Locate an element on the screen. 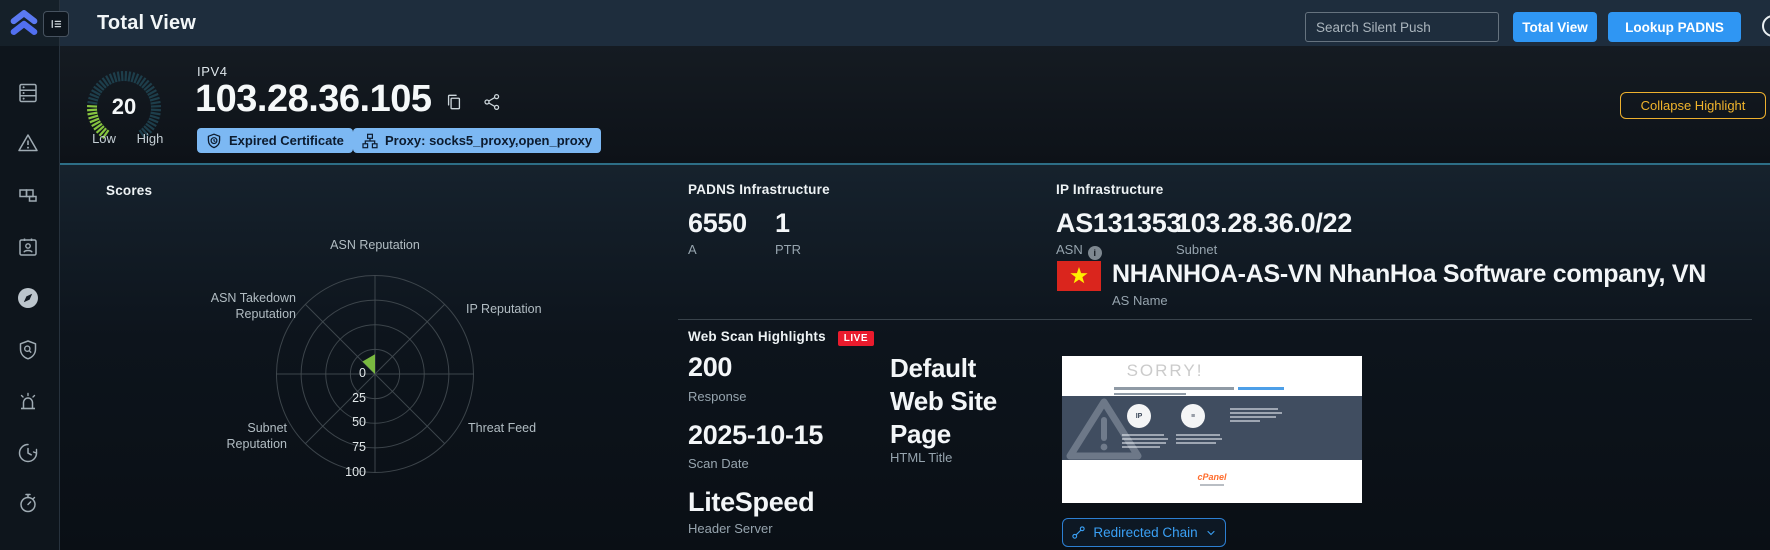  web-scan-heading: Web Scan Highlights LIVE is located at coordinates (781, 337).